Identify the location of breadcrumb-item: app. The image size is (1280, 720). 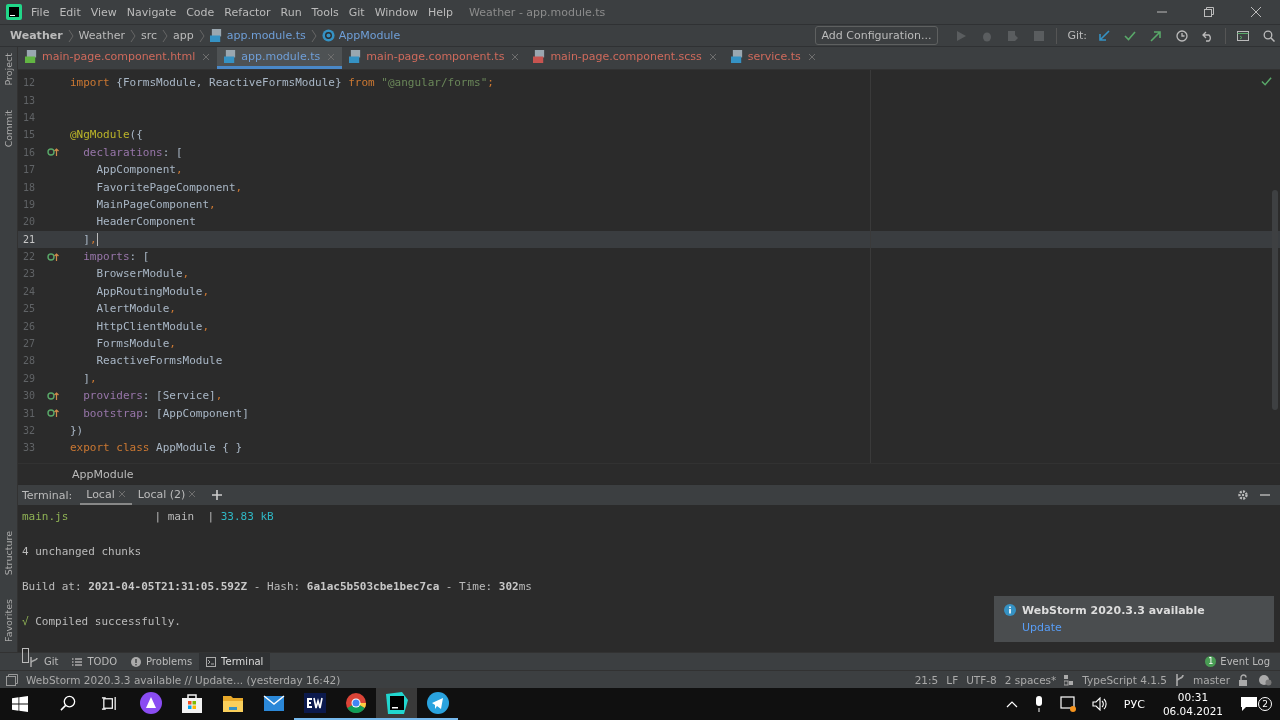
(183, 35).